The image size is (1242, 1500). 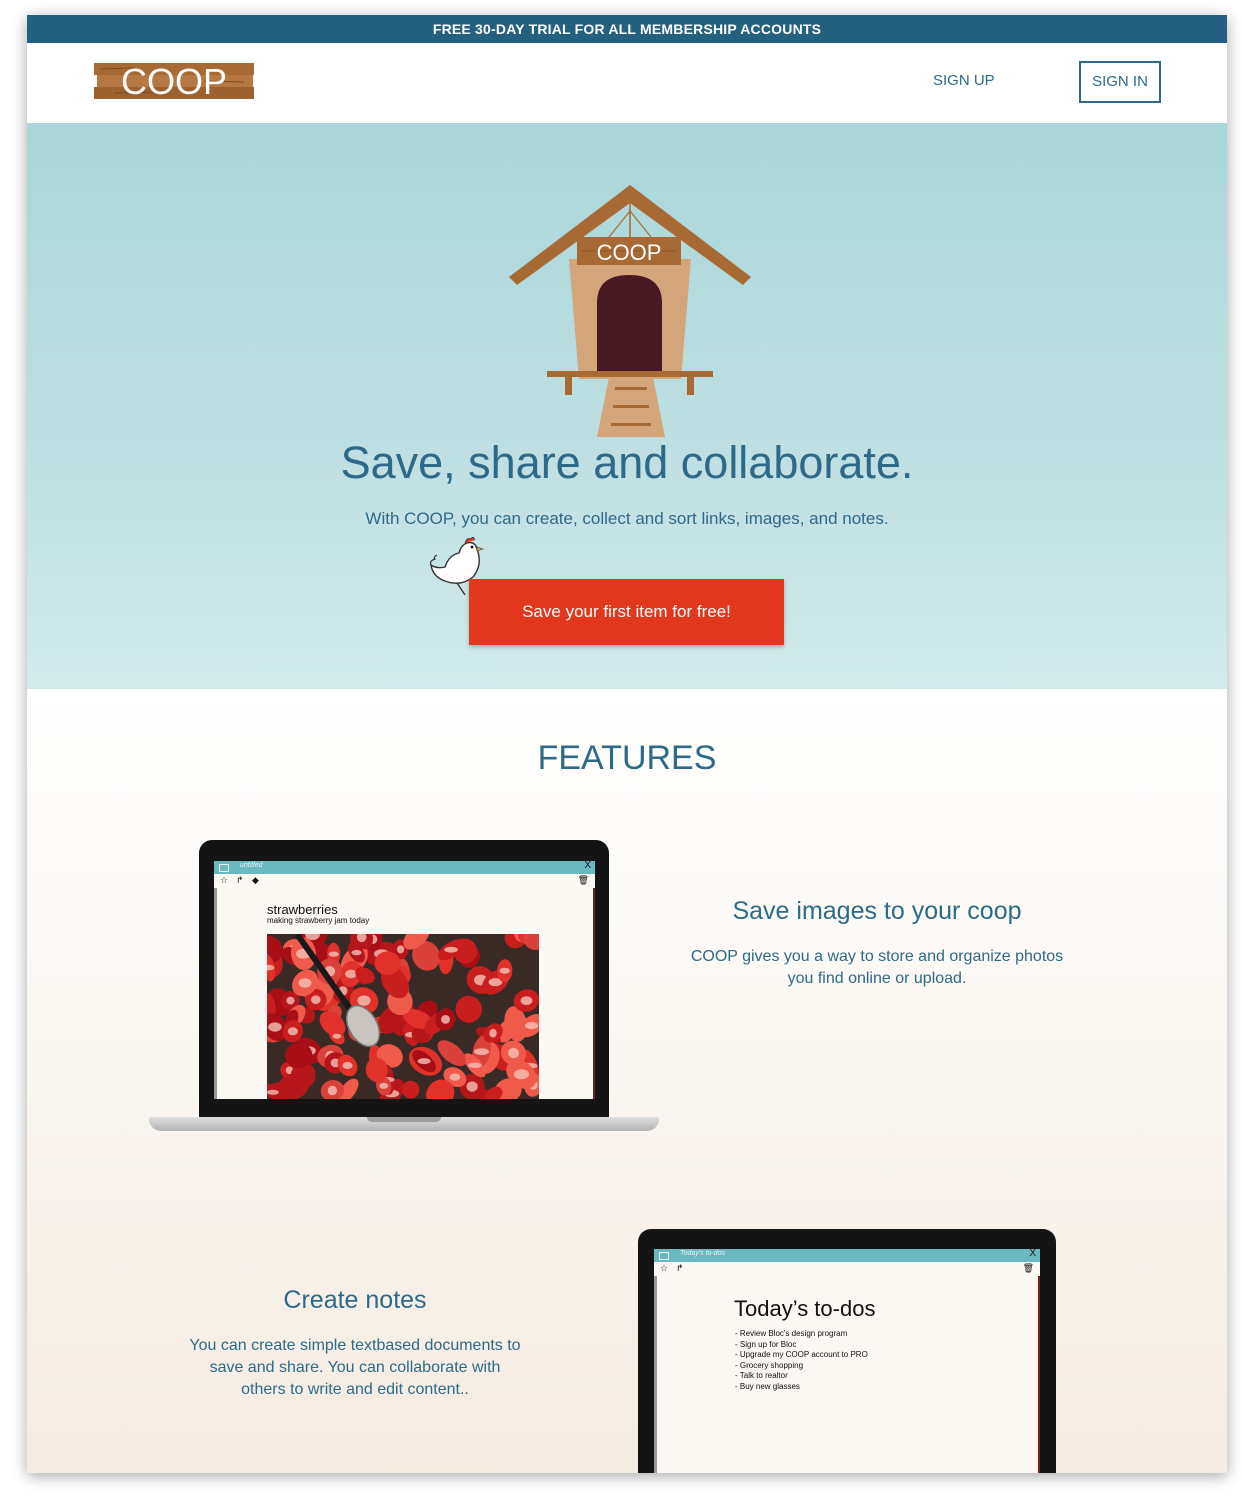 I want to click on todo-item: - Upgrade my COOP account to PRO, so click(x=801, y=1354).